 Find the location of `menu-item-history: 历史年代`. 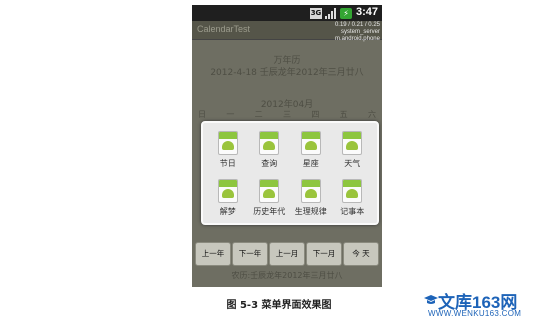

menu-item-history: 历史年代 is located at coordinates (270, 199).